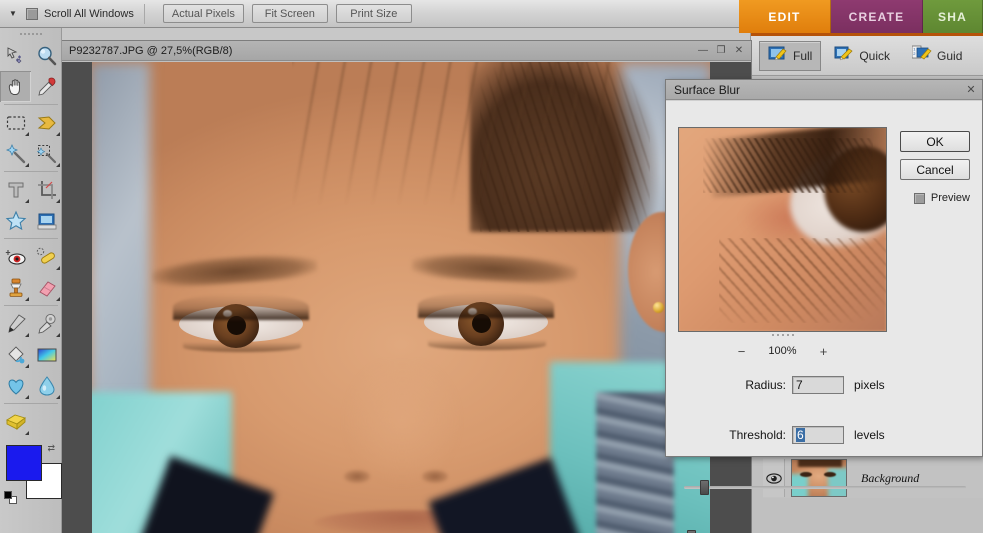 Image resolution: width=983 pixels, height=533 pixels. I want to click on full-edit-icon, so click(778, 55).